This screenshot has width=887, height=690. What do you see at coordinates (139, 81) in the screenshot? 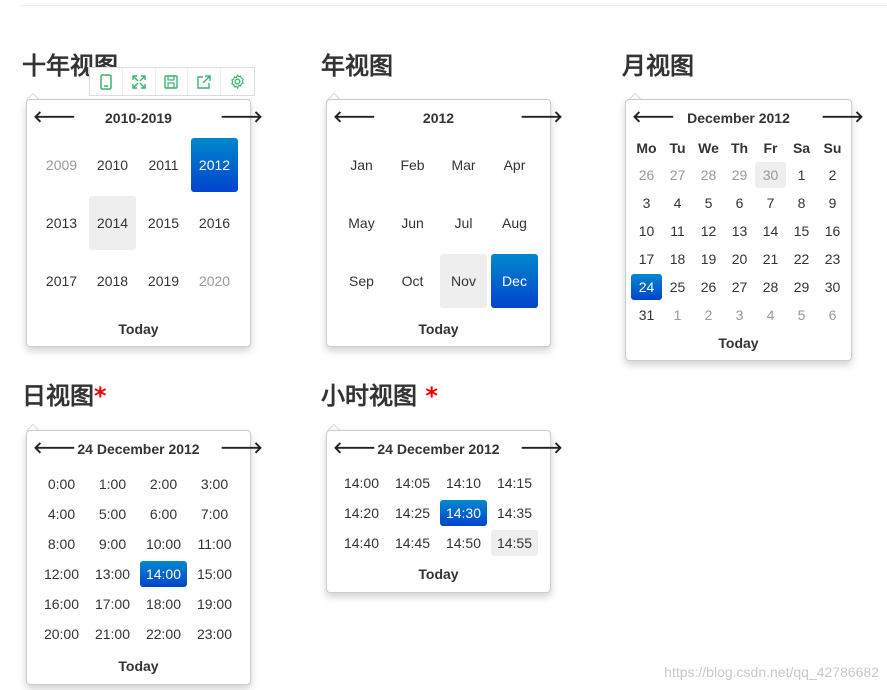
I see `expand-icon` at bounding box center [139, 81].